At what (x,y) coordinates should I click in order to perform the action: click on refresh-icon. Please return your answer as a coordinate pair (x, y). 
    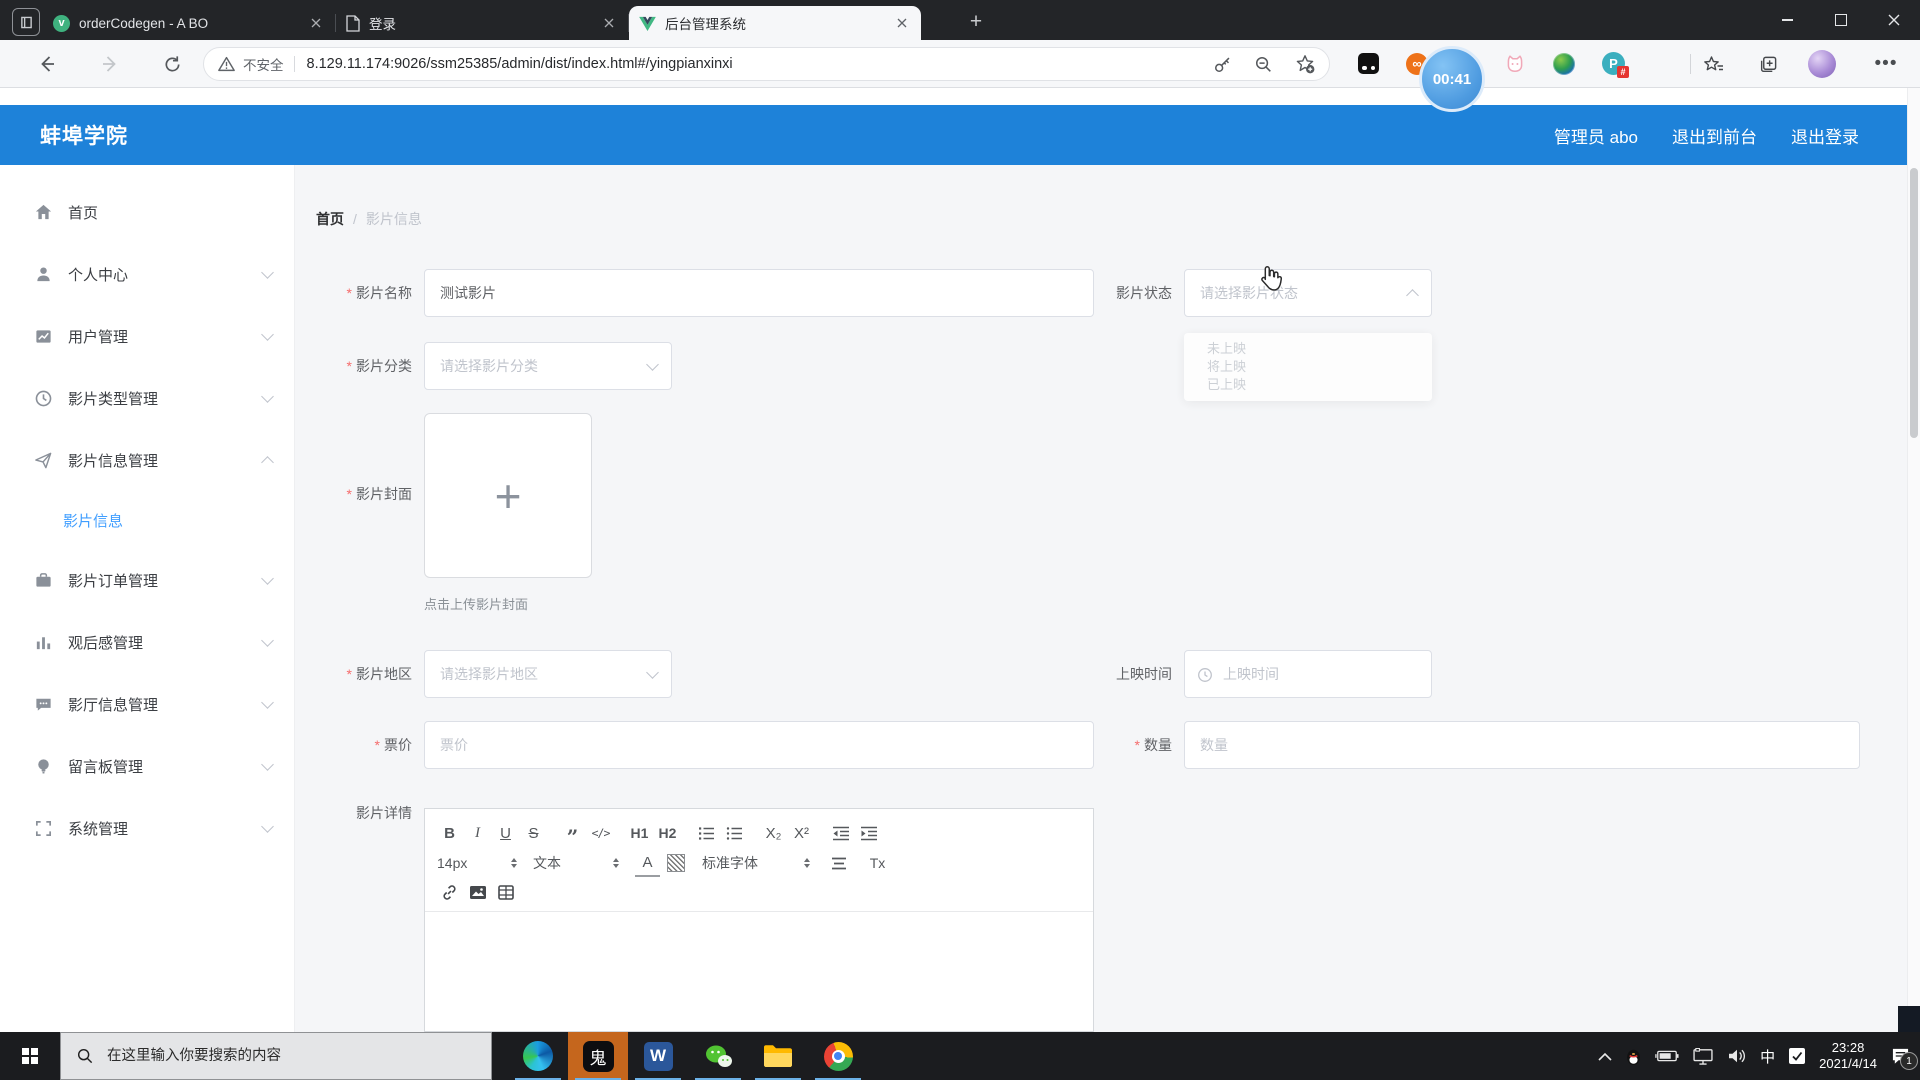
    Looking at the image, I should click on (172, 64).